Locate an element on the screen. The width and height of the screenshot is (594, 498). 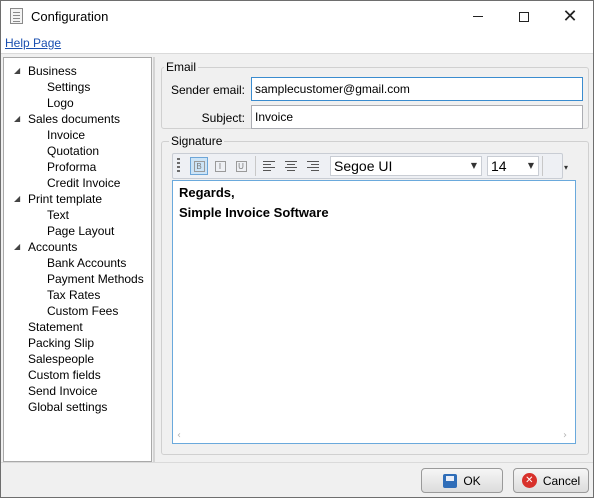
align-right-button is located at coordinates (313, 166).